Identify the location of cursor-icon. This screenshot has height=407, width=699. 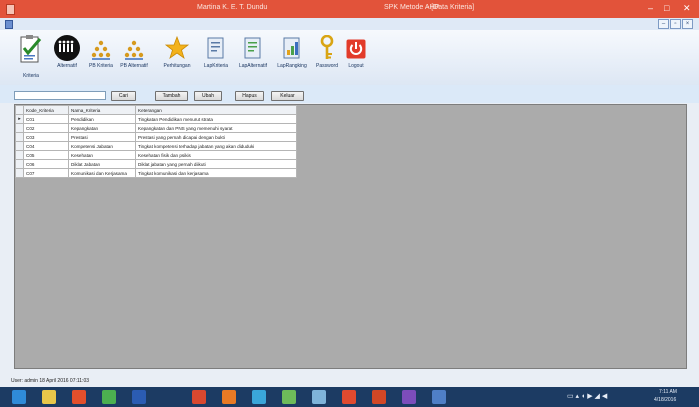
(169, 397).